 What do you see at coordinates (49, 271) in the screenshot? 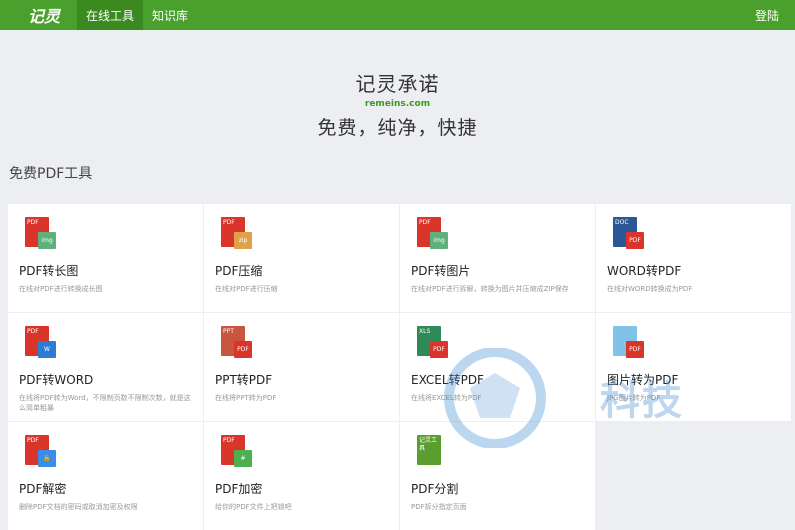
I see `tool-title: PDF转长图` at bounding box center [49, 271].